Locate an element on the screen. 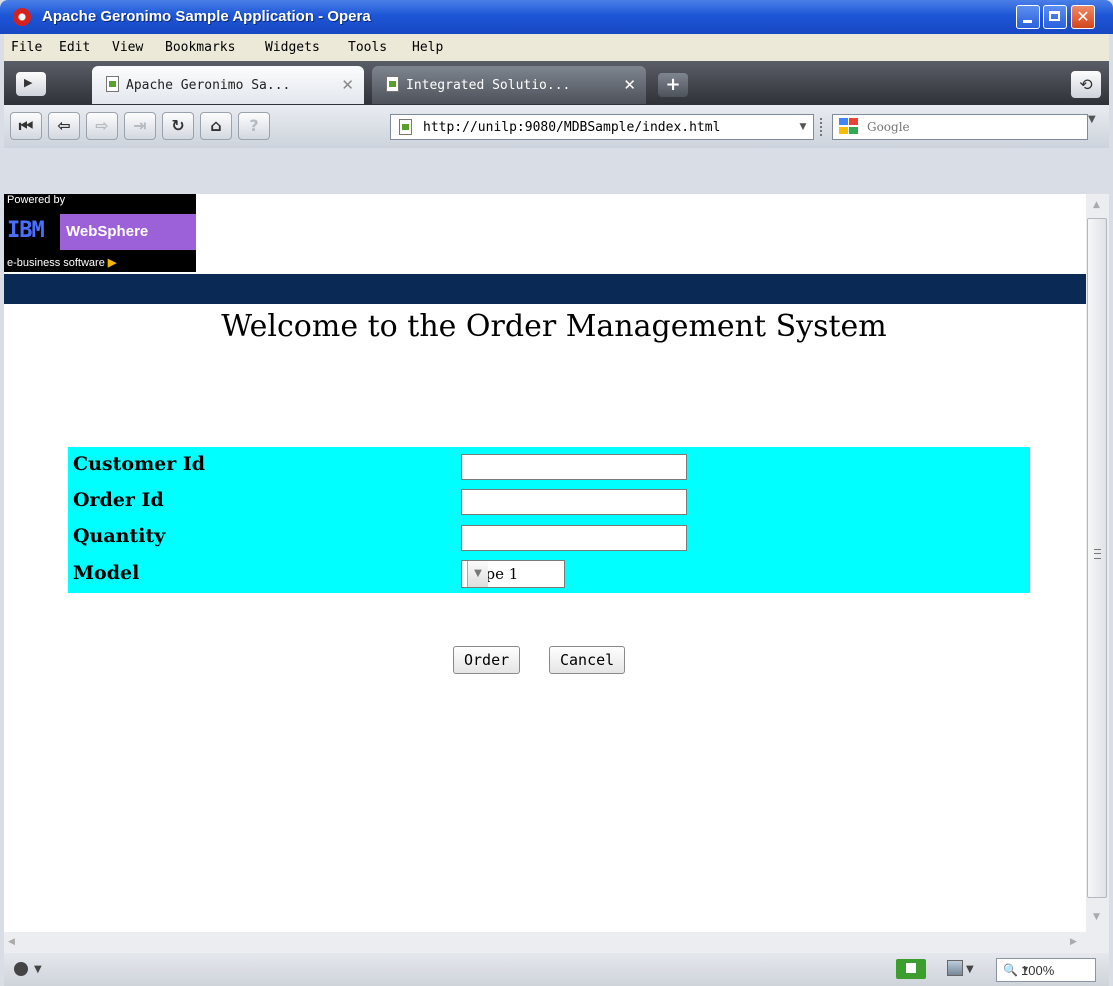 This screenshot has height=986, width=1113. order-id-label: Order Id is located at coordinates (118, 500).